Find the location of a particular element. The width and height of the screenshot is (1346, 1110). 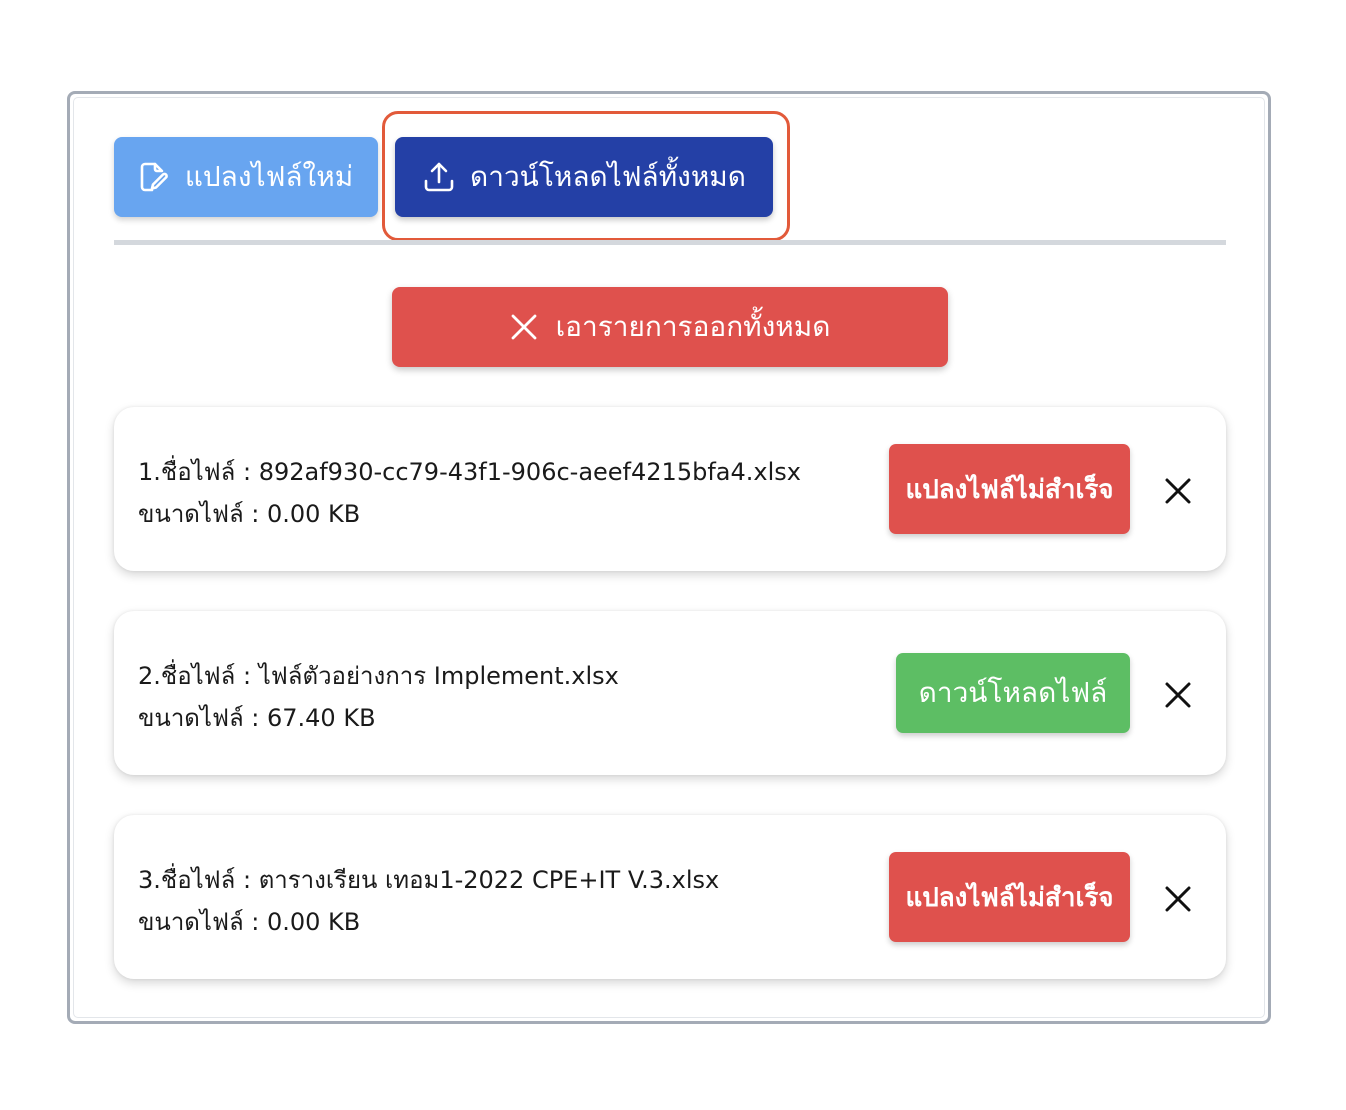

new-file-button: แปลงไฟล์ใหม่ is located at coordinates (246, 177).